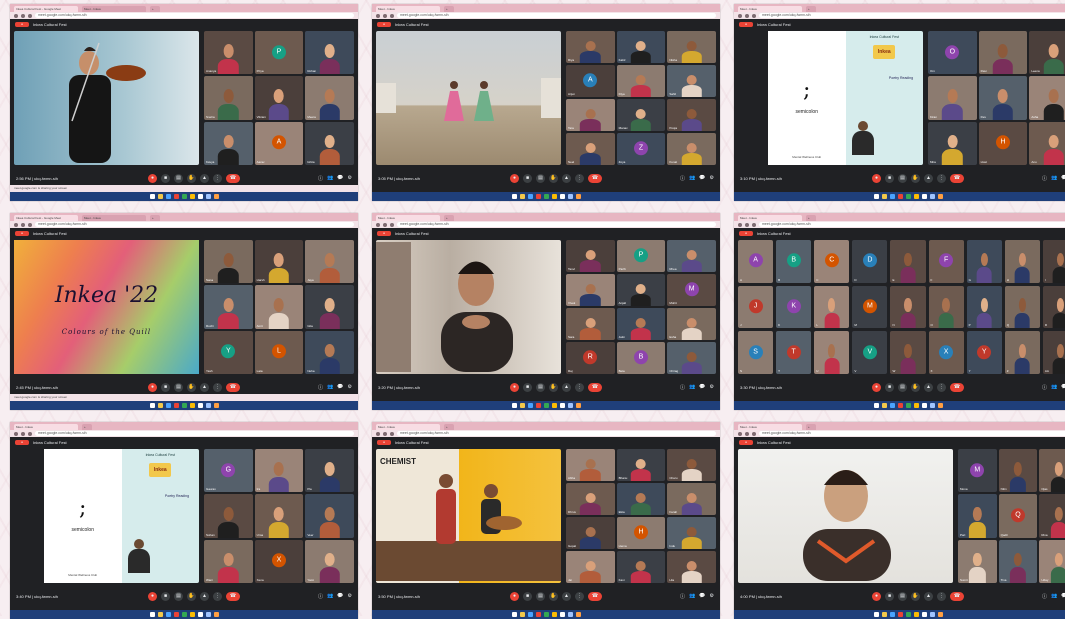  What do you see at coordinates (590, 149) in the screenshot?
I see `participant-tile: Neel` at bounding box center [590, 149].